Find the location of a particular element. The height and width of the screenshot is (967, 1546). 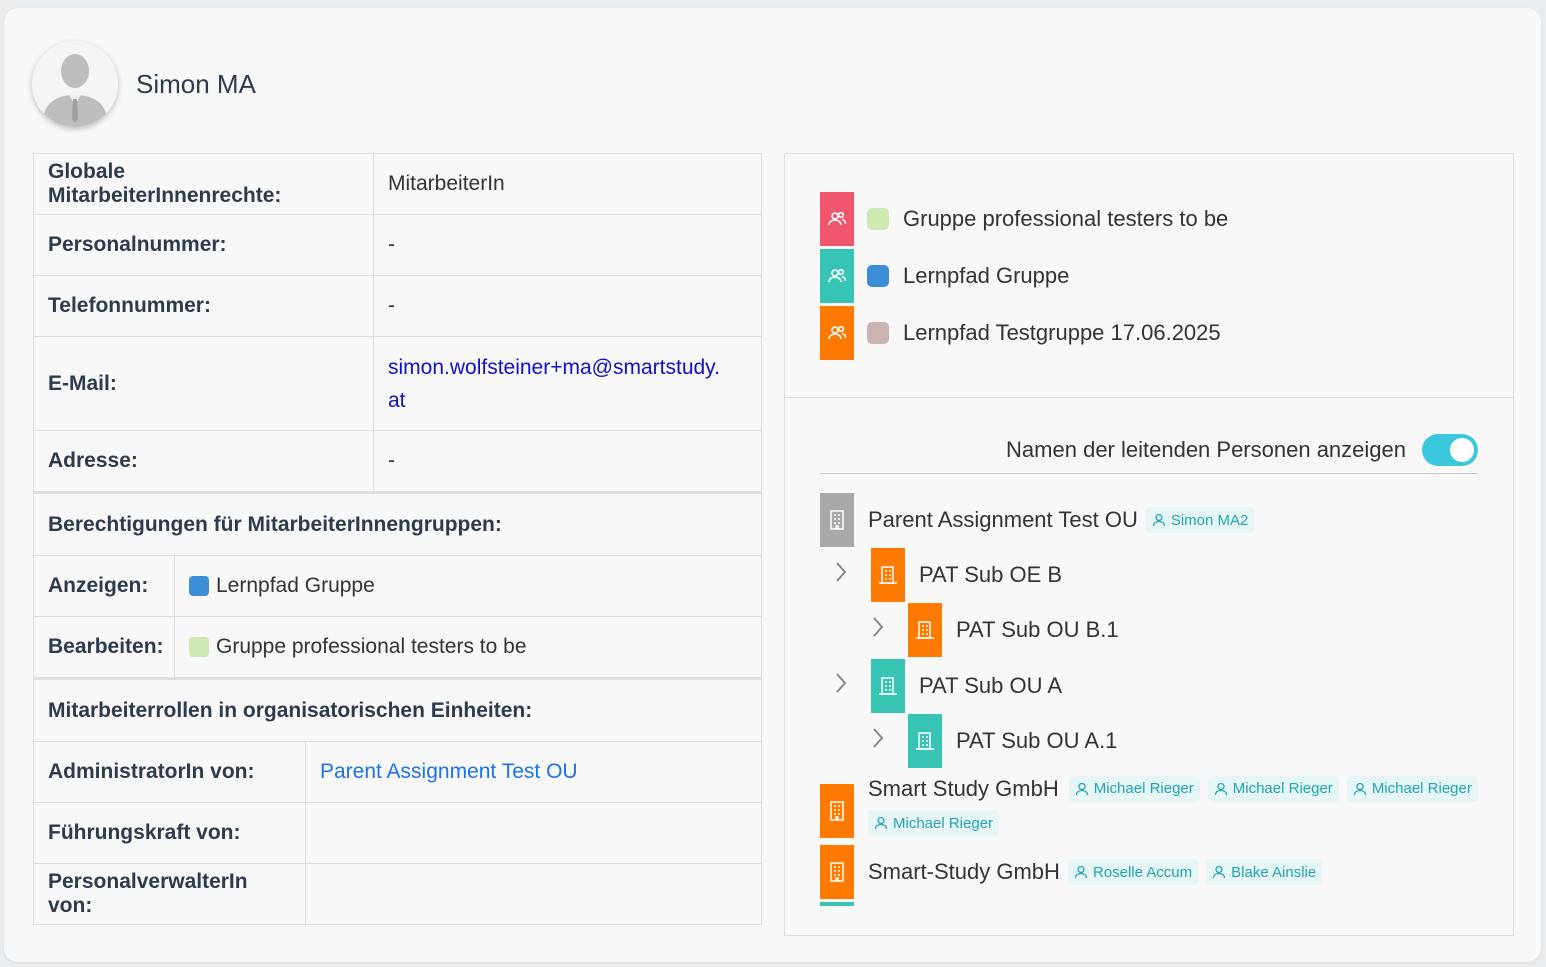

leader-names-toggle is located at coordinates (1450, 450).